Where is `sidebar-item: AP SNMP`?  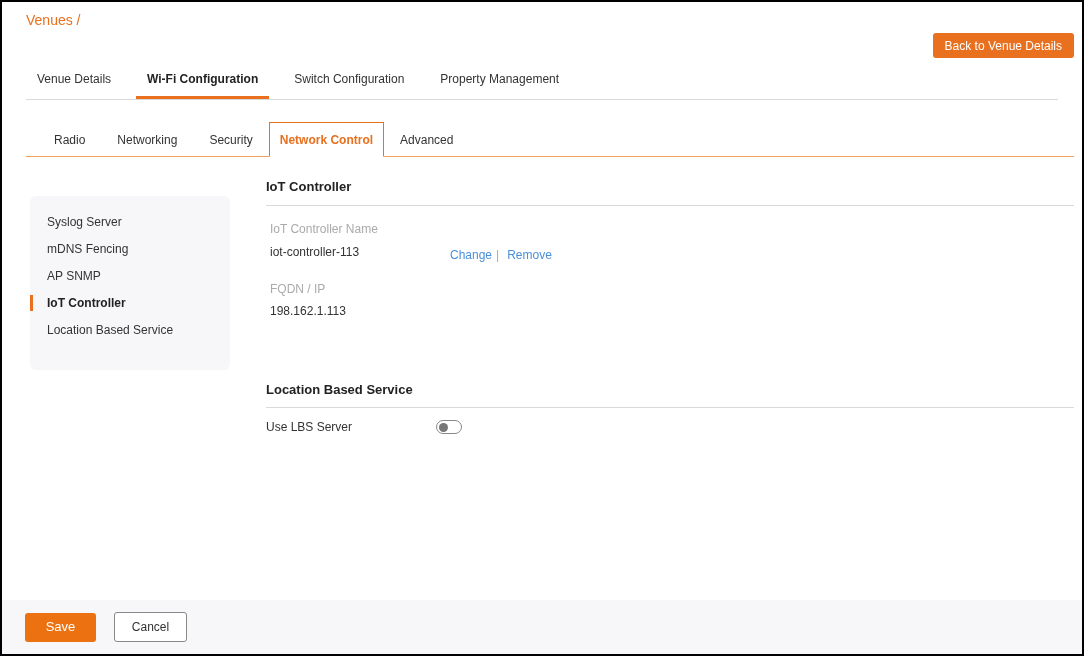 sidebar-item: AP SNMP is located at coordinates (130, 276).